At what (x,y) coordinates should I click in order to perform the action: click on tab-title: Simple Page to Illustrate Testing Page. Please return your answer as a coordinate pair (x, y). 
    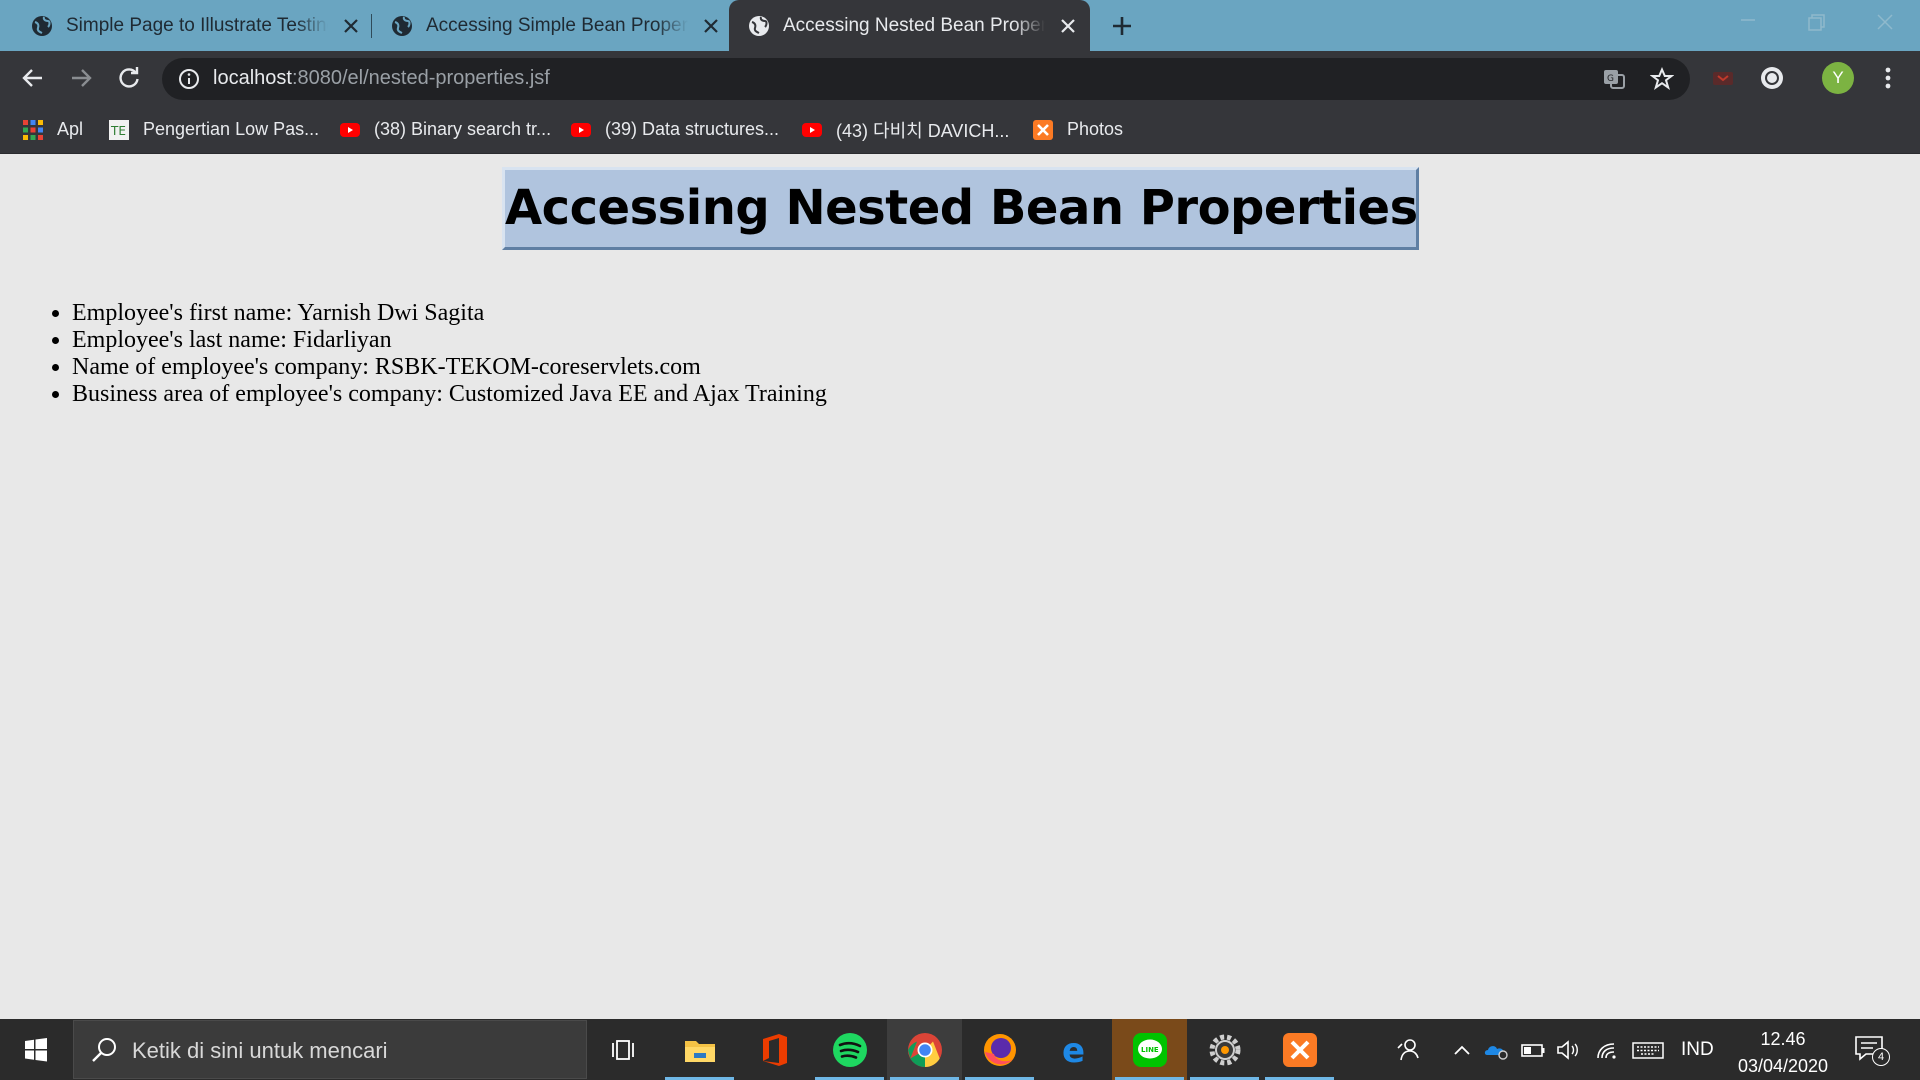
    Looking at the image, I should click on (197, 25).